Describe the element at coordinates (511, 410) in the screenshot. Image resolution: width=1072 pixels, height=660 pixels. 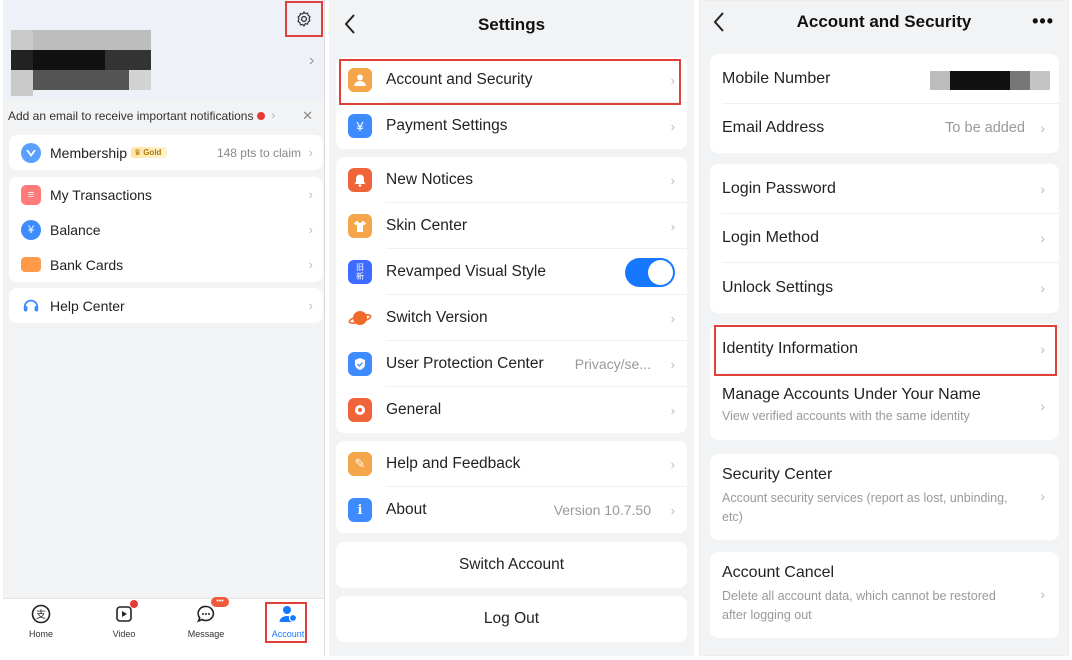
I see `settings-item-general: General ›` at that location.